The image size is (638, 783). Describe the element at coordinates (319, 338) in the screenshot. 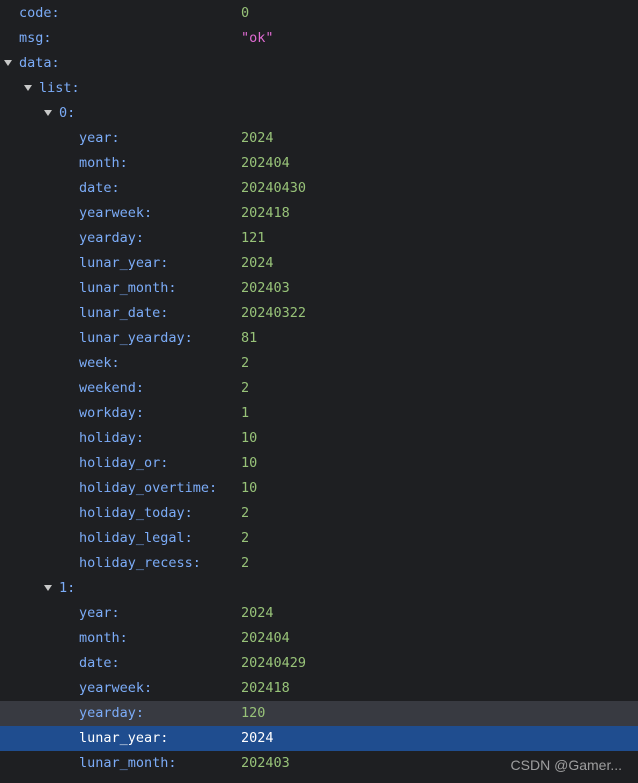

I see `json-row: lunar_yearday: 81` at that location.